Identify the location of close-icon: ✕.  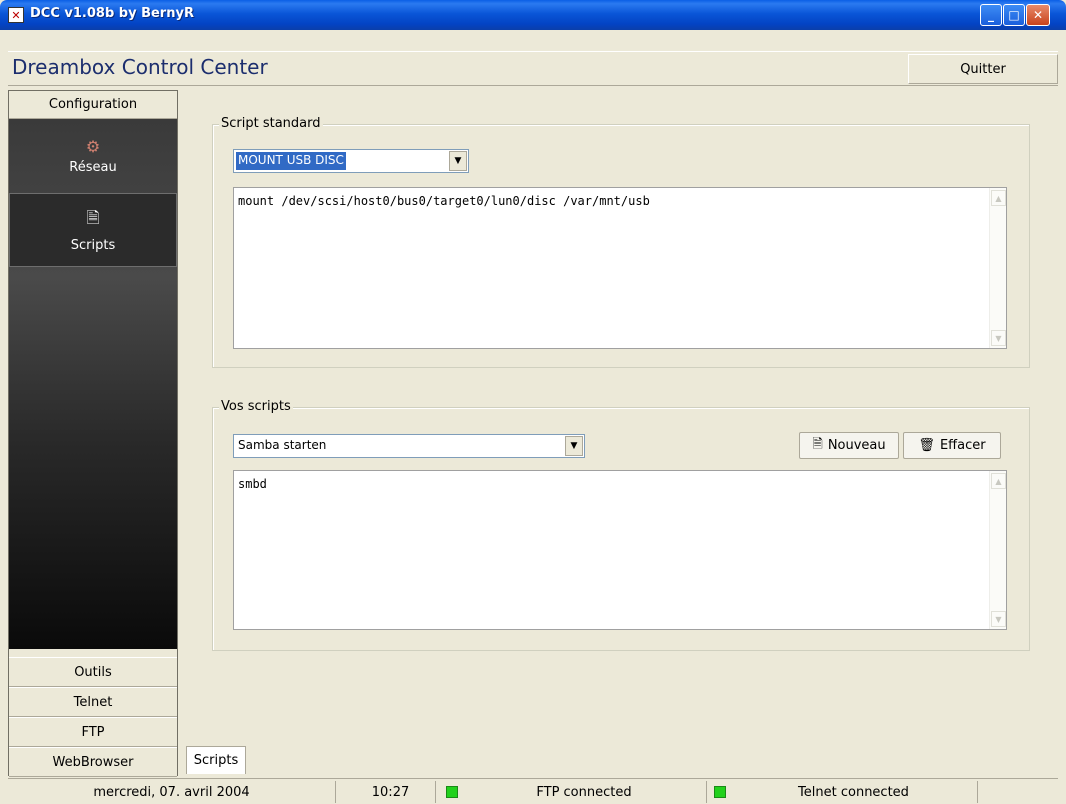
(1038, 15).